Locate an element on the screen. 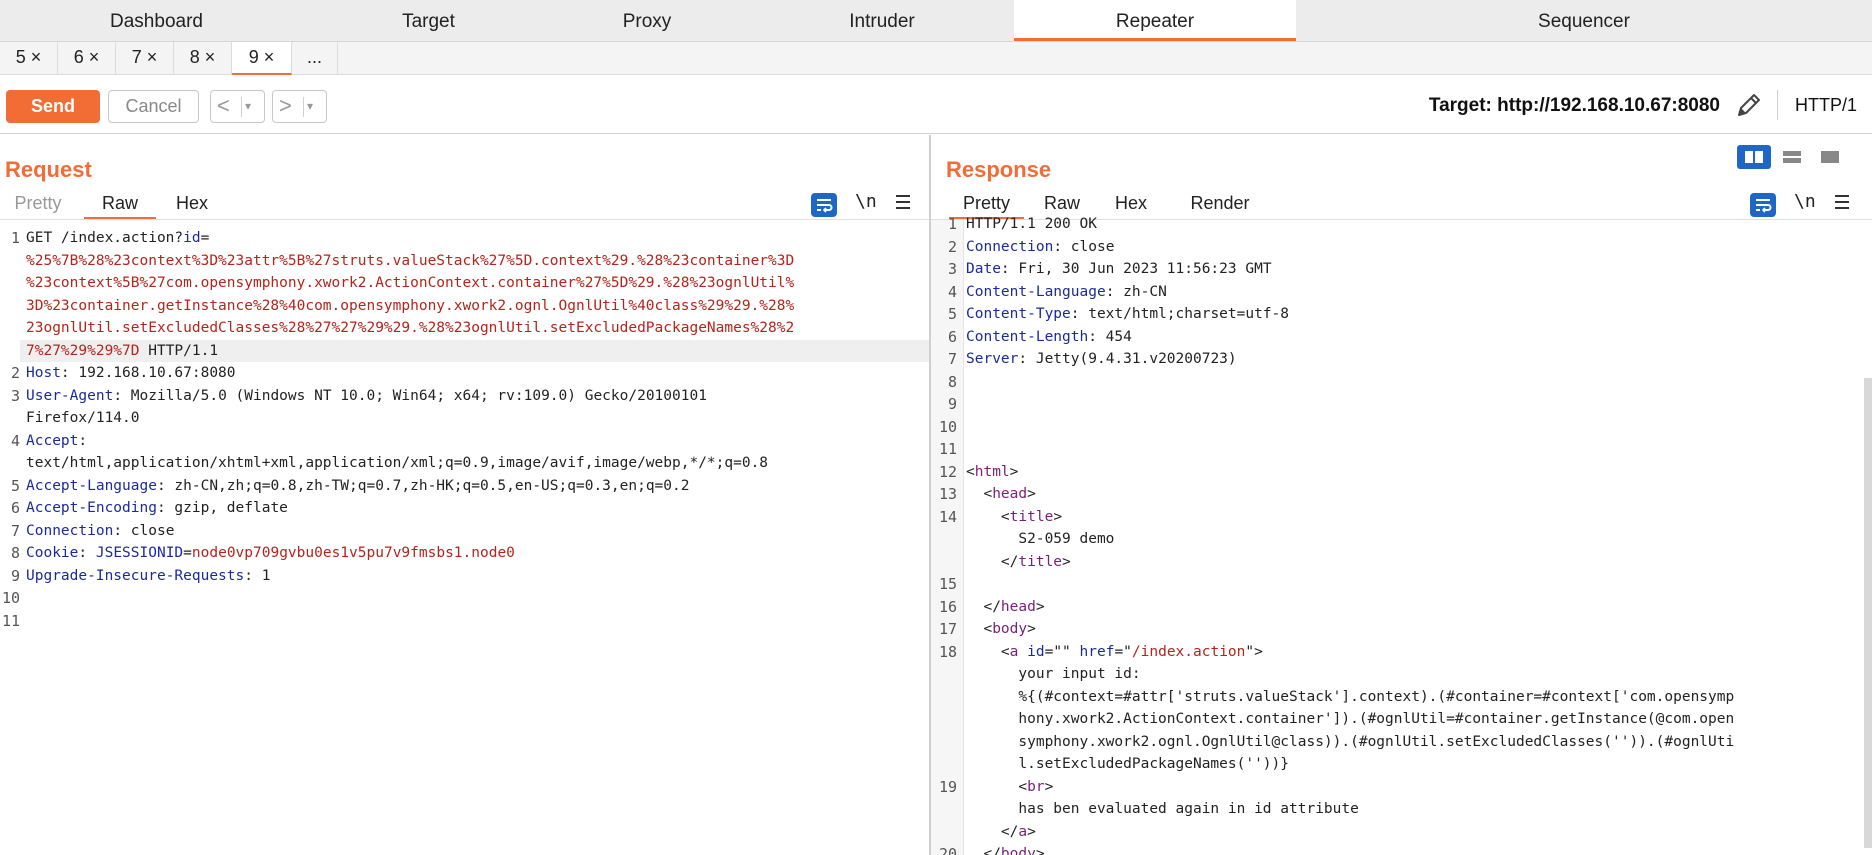 This screenshot has width=1872, height=855. back-dropdown-icon: ▾ is located at coordinates (248, 106).